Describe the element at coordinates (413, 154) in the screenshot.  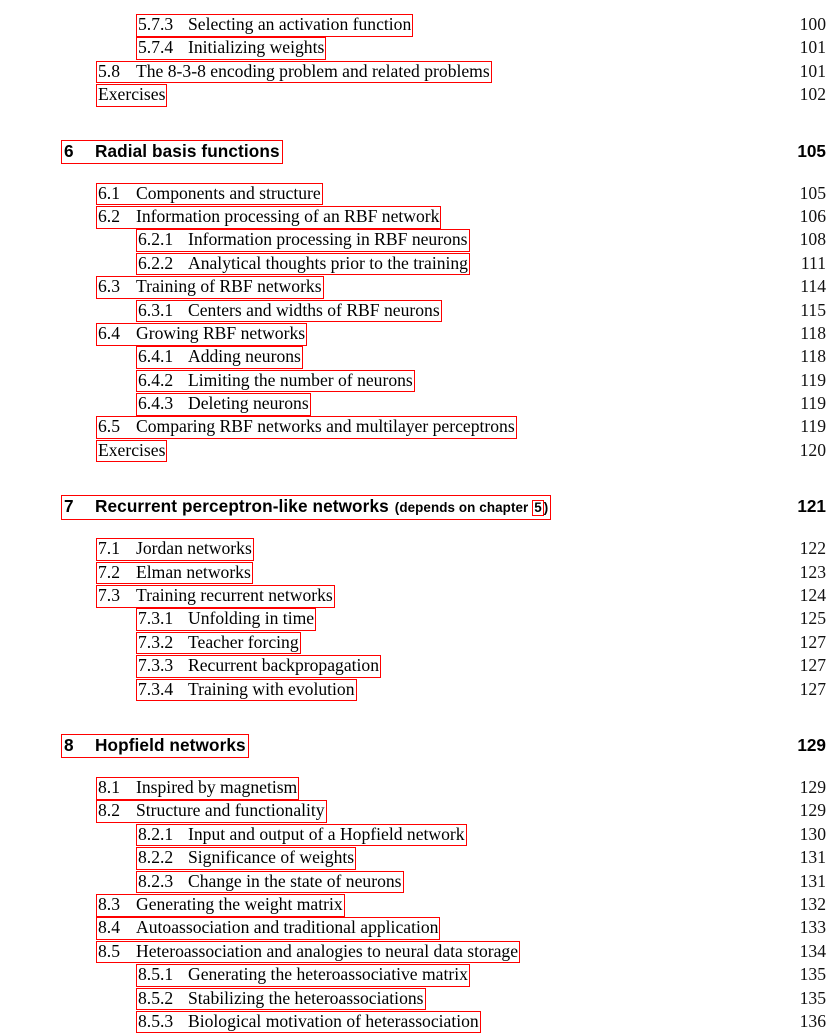
I see `toc-chapter-row: 6 Radial basis functions 105` at that location.